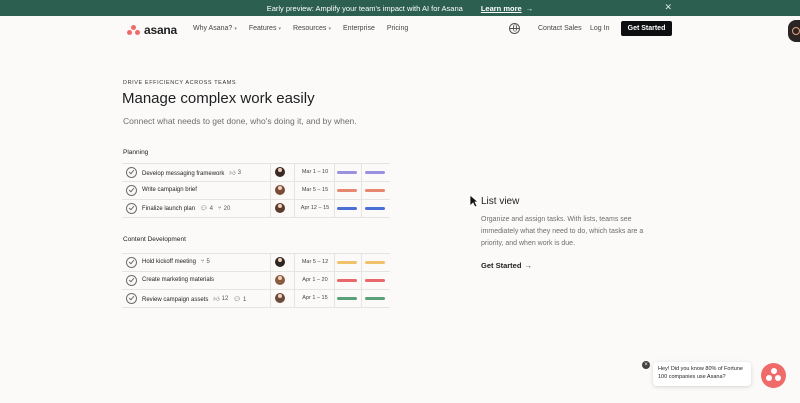 The image size is (800, 403). I want to click on log-in-link: Log In, so click(599, 28).